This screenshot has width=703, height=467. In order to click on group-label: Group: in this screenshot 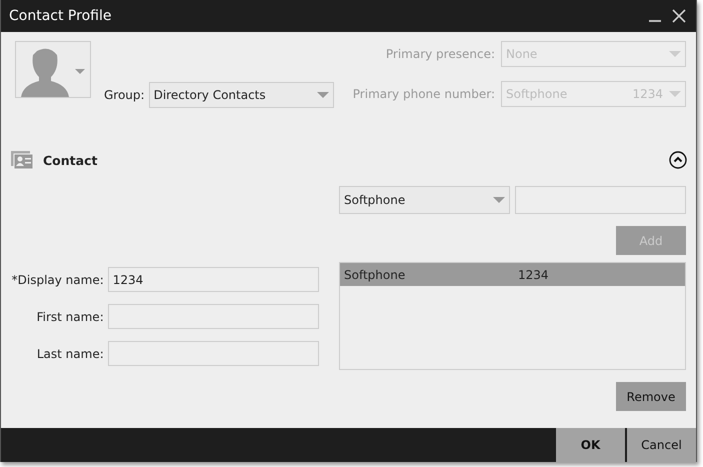, I will do `click(124, 95)`.